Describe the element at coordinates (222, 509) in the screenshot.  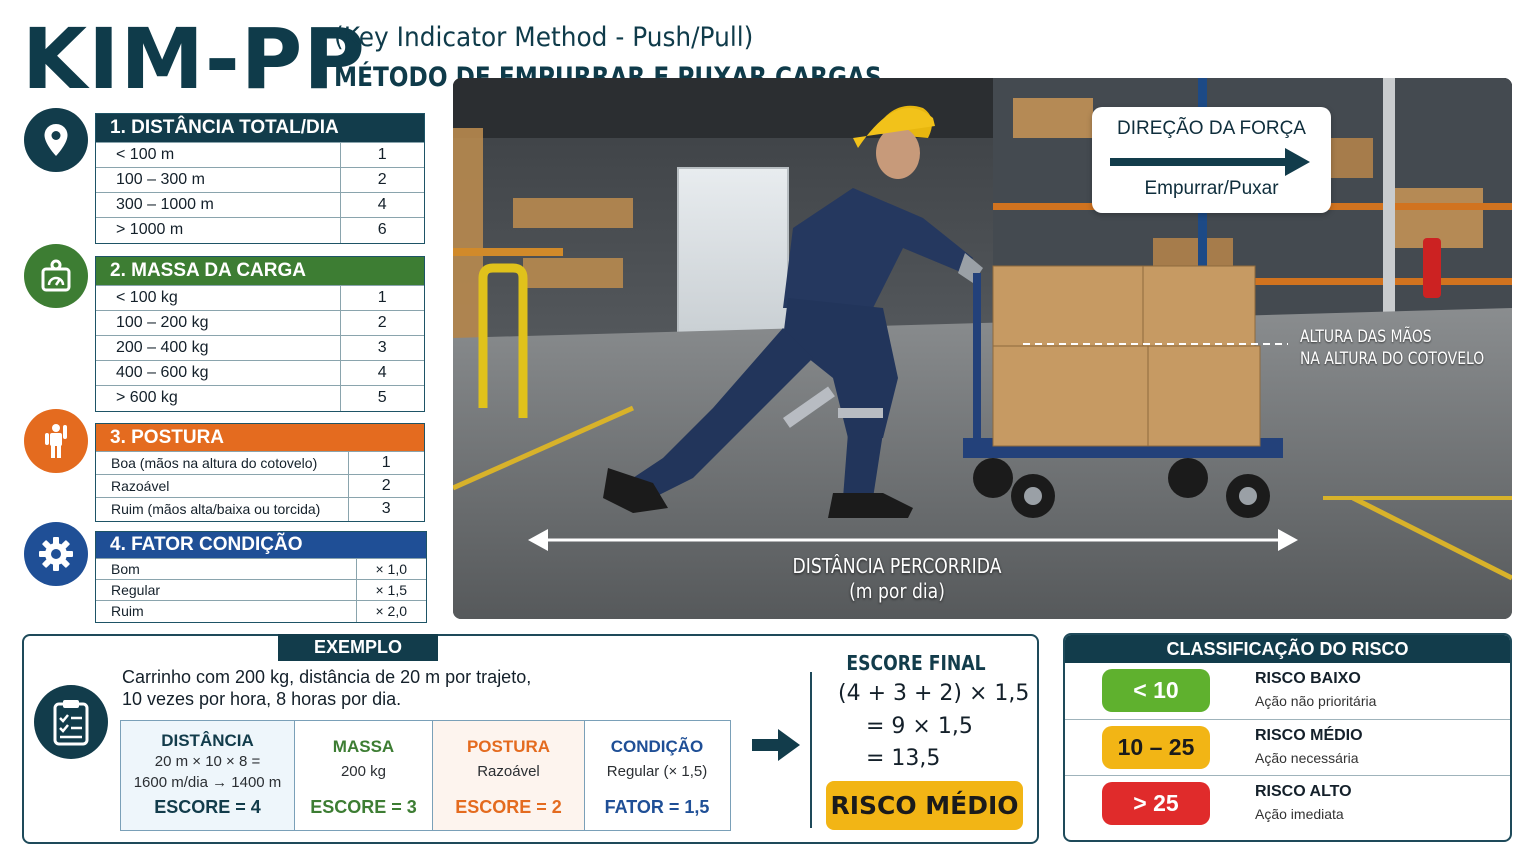
I see `factor-row-label: Ruim (mãos alta/baixa ou torcida)` at that location.